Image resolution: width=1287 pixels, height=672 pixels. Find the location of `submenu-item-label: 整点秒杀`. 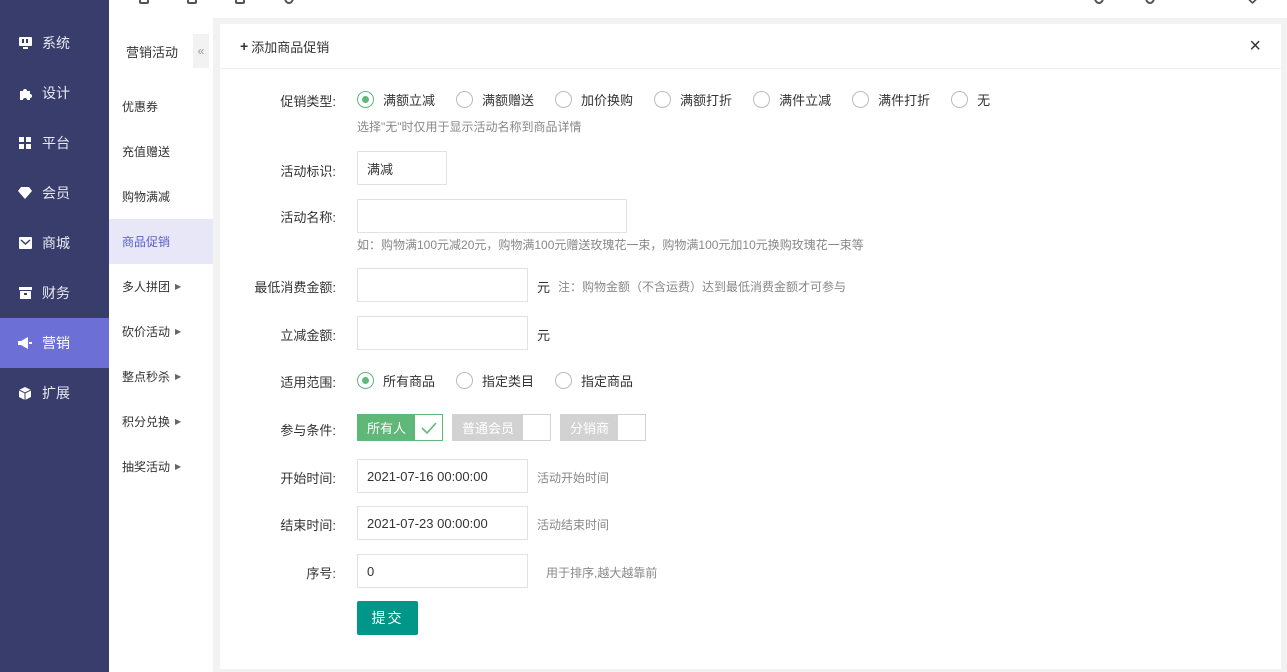

submenu-item-label: 整点秒杀 is located at coordinates (146, 377).